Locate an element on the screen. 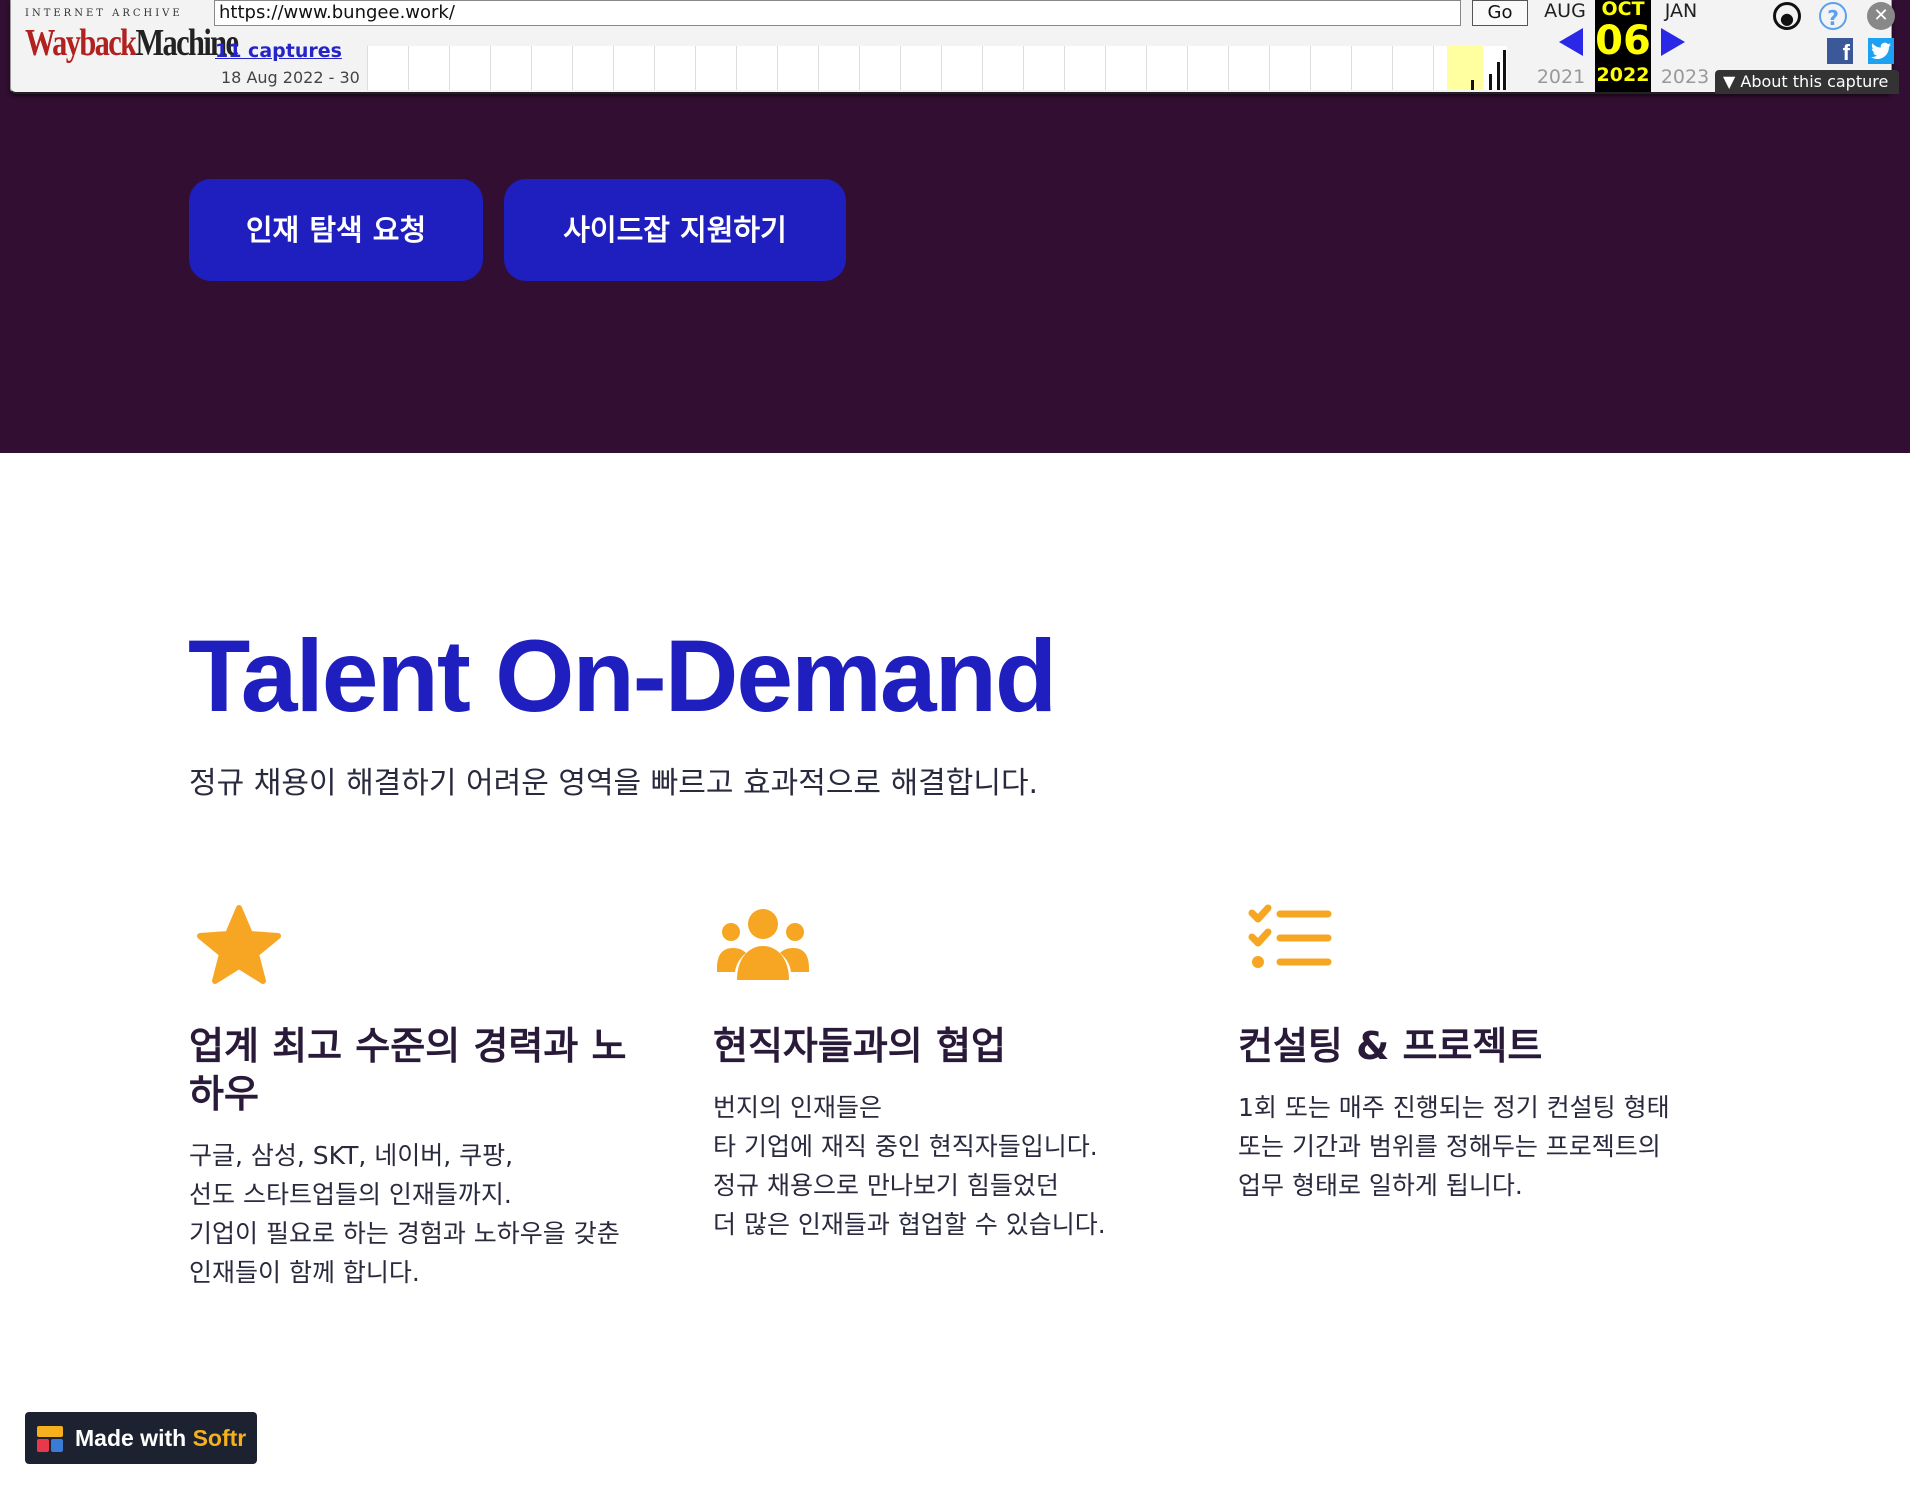  current-day: 06 is located at coordinates (1623, 41).